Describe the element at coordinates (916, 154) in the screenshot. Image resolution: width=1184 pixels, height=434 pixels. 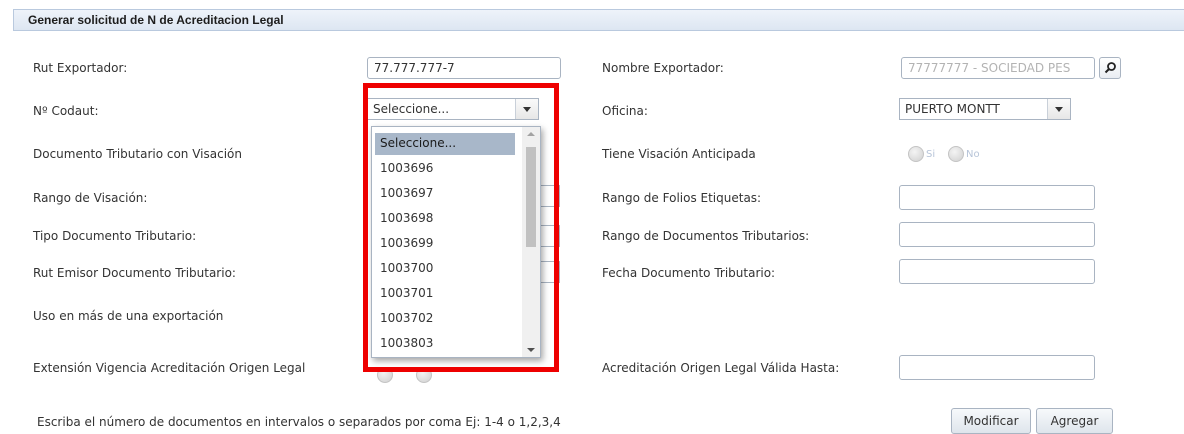
I see `visacion-si-radio` at that location.